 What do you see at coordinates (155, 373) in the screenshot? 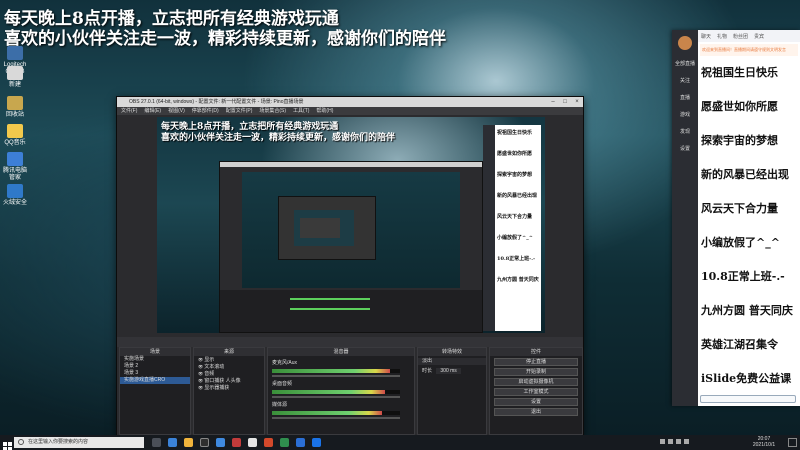
I see `scene-item: 场景 3` at bounding box center [155, 373].